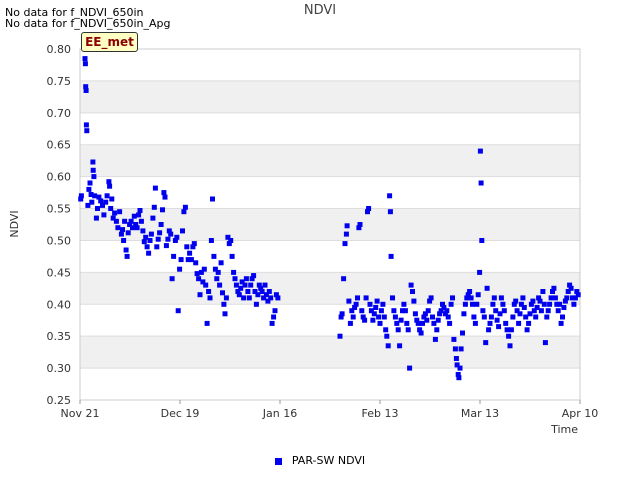 The height and width of the screenshot is (480, 640). Describe the element at coordinates (80, 413) in the screenshot. I see `x-tick-label: Nov 21` at that location.